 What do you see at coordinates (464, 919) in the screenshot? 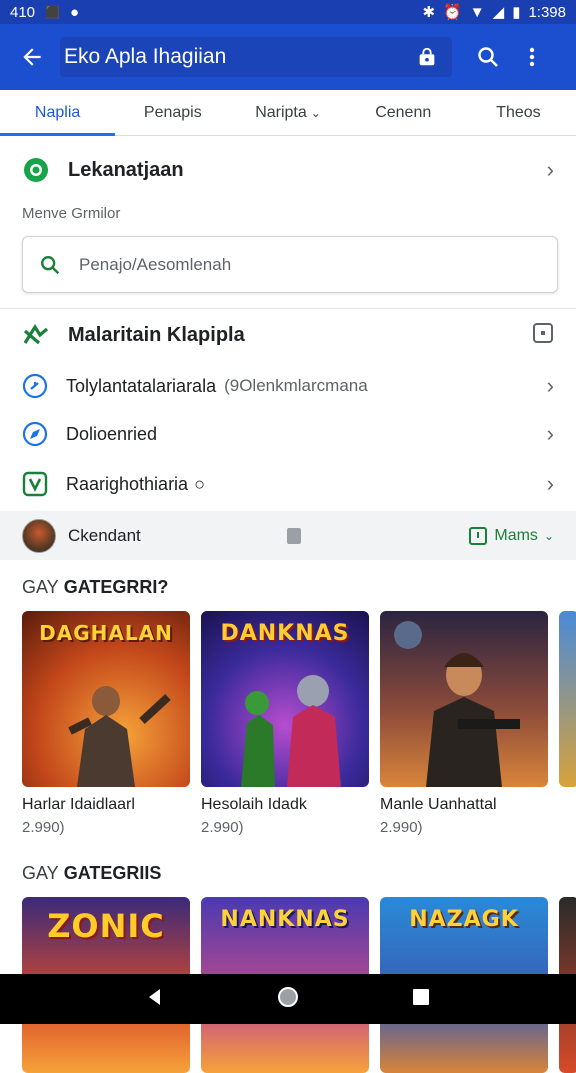
I see `game-logo: NAZAGK` at bounding box center [464, 919].